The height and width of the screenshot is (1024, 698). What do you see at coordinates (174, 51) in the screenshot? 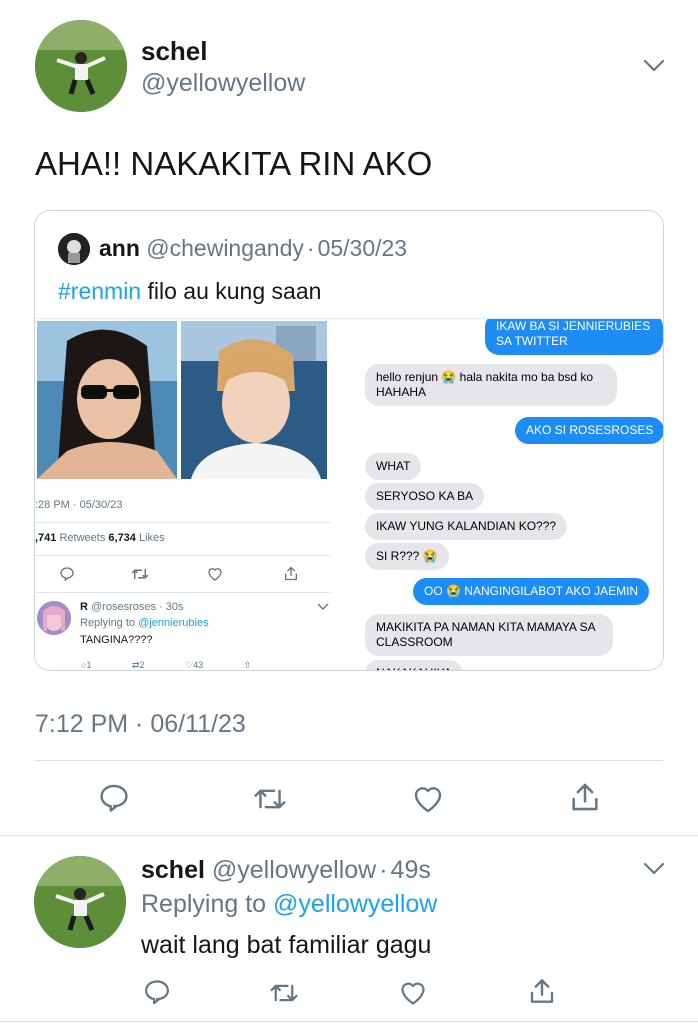
I see `author-name: schel` at bounding box center [174, 51].